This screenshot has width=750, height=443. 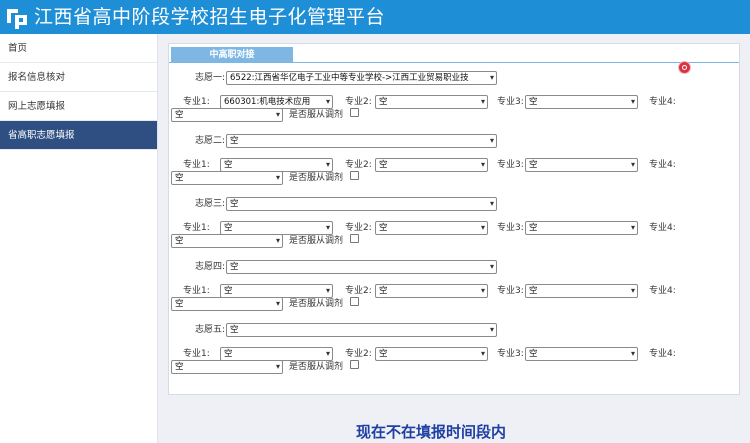 I want to click on tab-vocational-link: 中高职对接, so click(x=232, y=55).